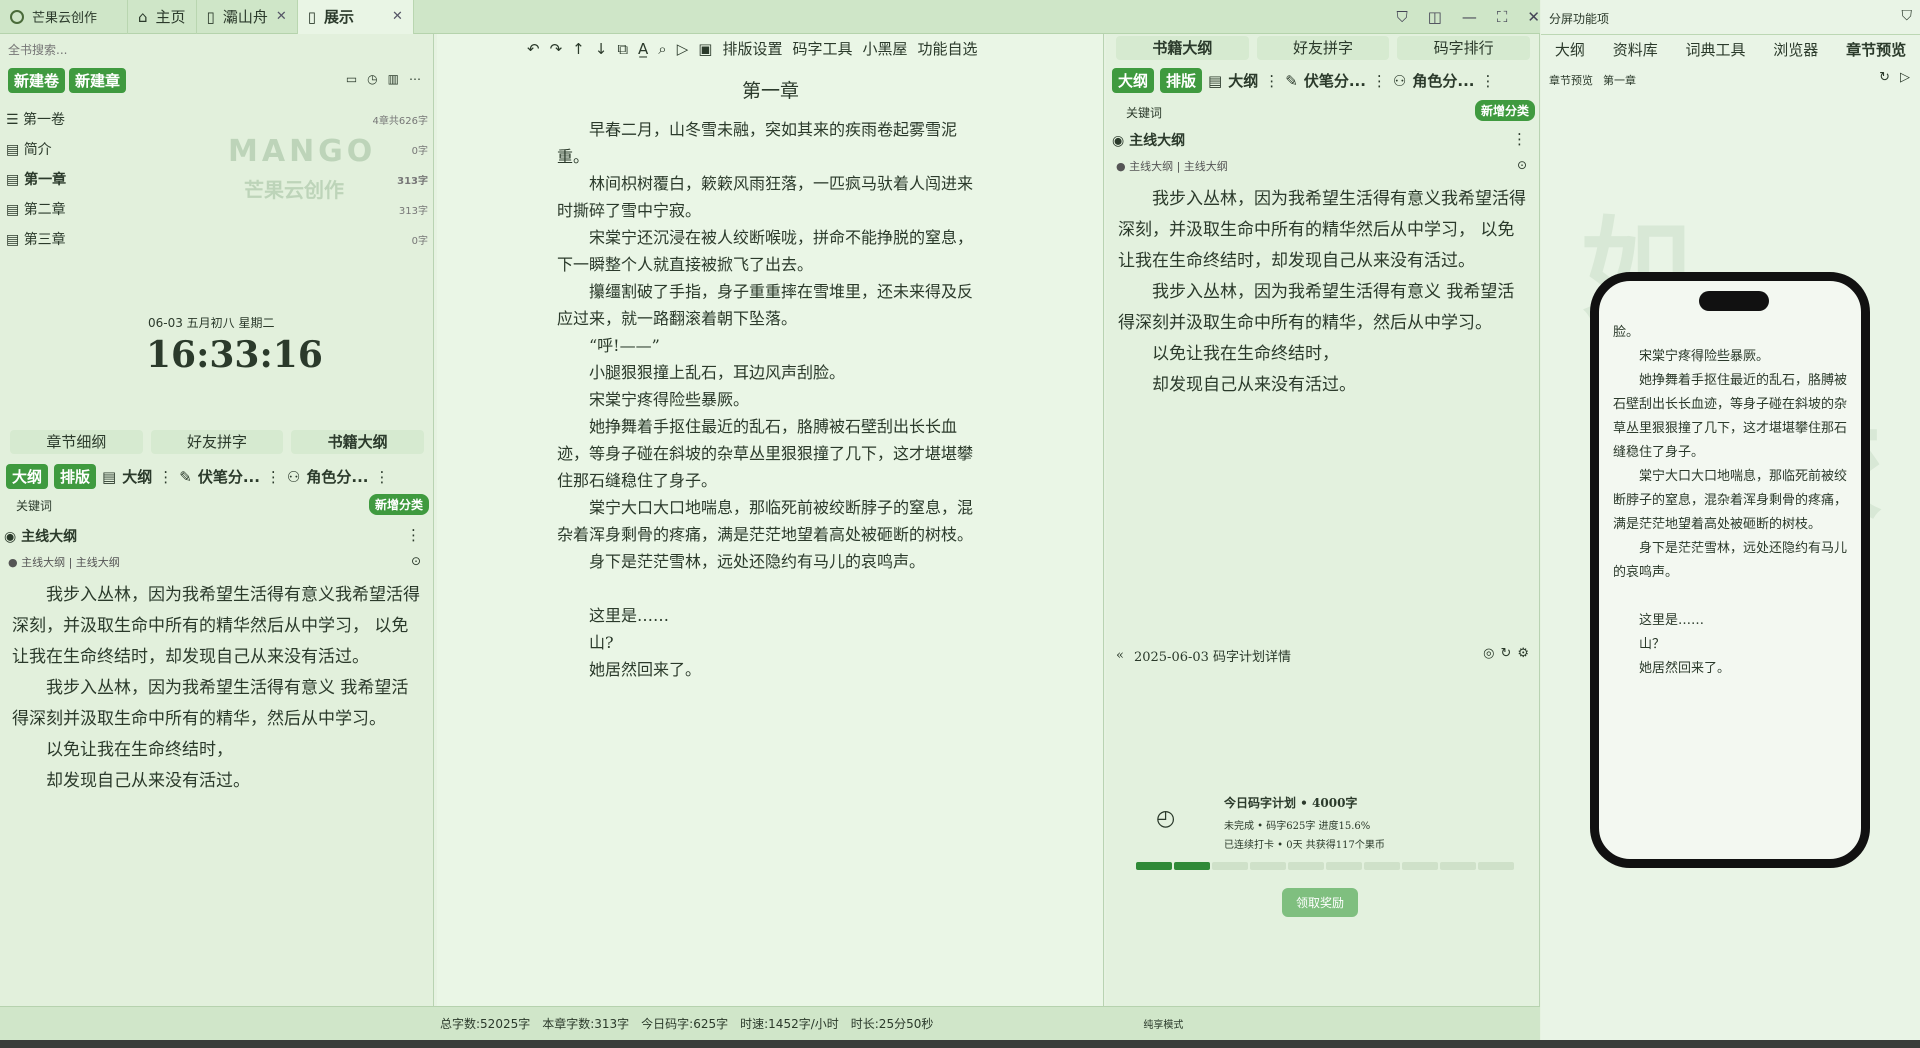 This screenshot has height=1048, width=1920. Describe the element at coordinates (70, 562) in the screenshot. I see `outline-path-text: 主线大纲 | 主线大纲` at that location.